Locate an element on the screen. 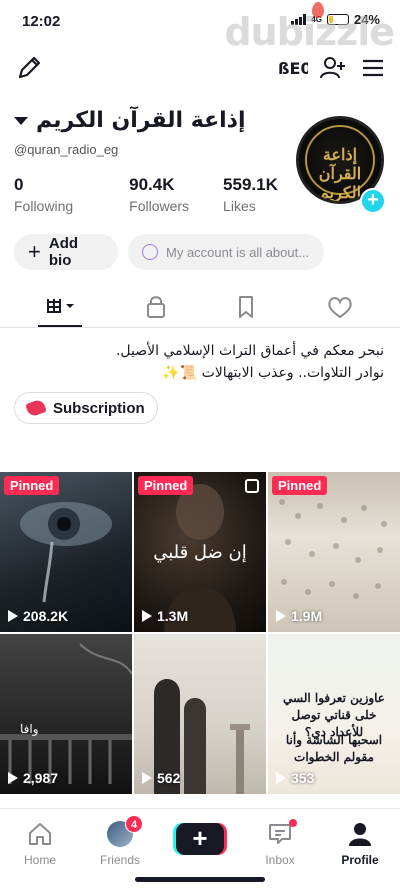  video-thumbnail: Pinned إن ضل قلبي 1.3M is located at coordinates (200, 552).